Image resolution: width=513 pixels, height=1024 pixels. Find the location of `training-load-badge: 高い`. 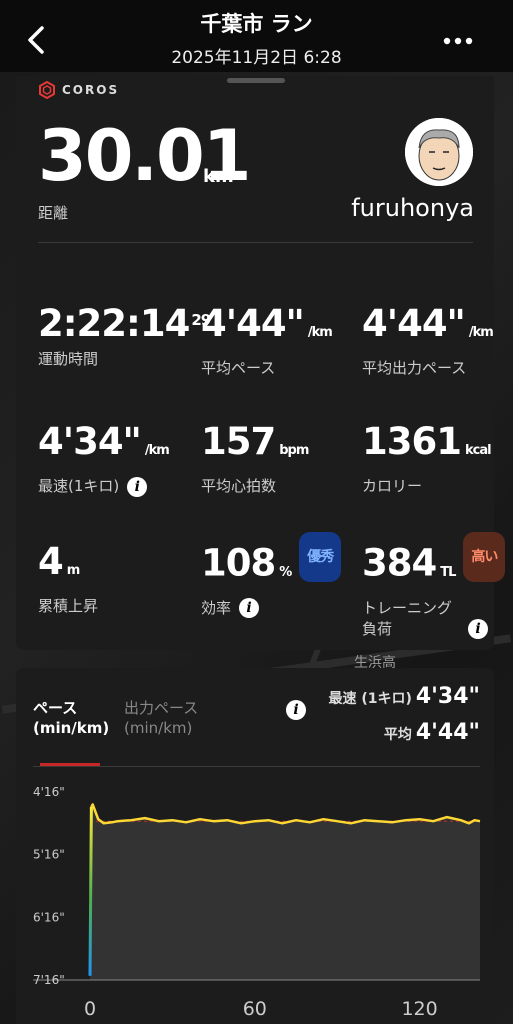

training-load-badge: 高い is located at coordinates (484, 557).